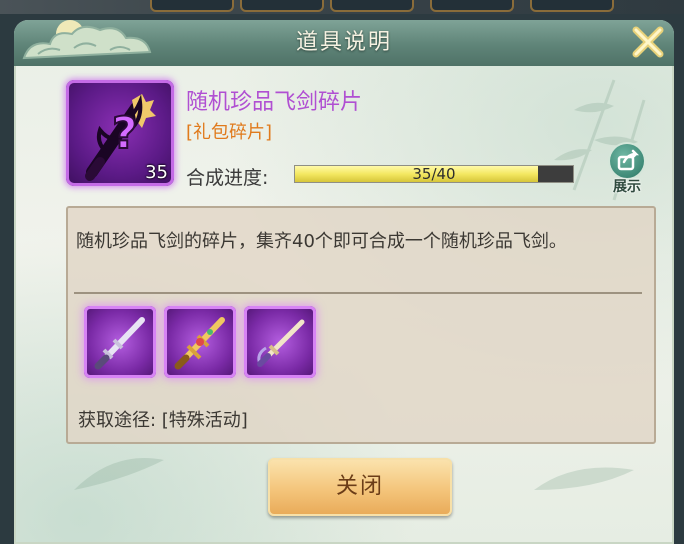 The height and width of the screenshot is (544, 684). I want to click on item-icon-card: ? 35, so click(120, 133).